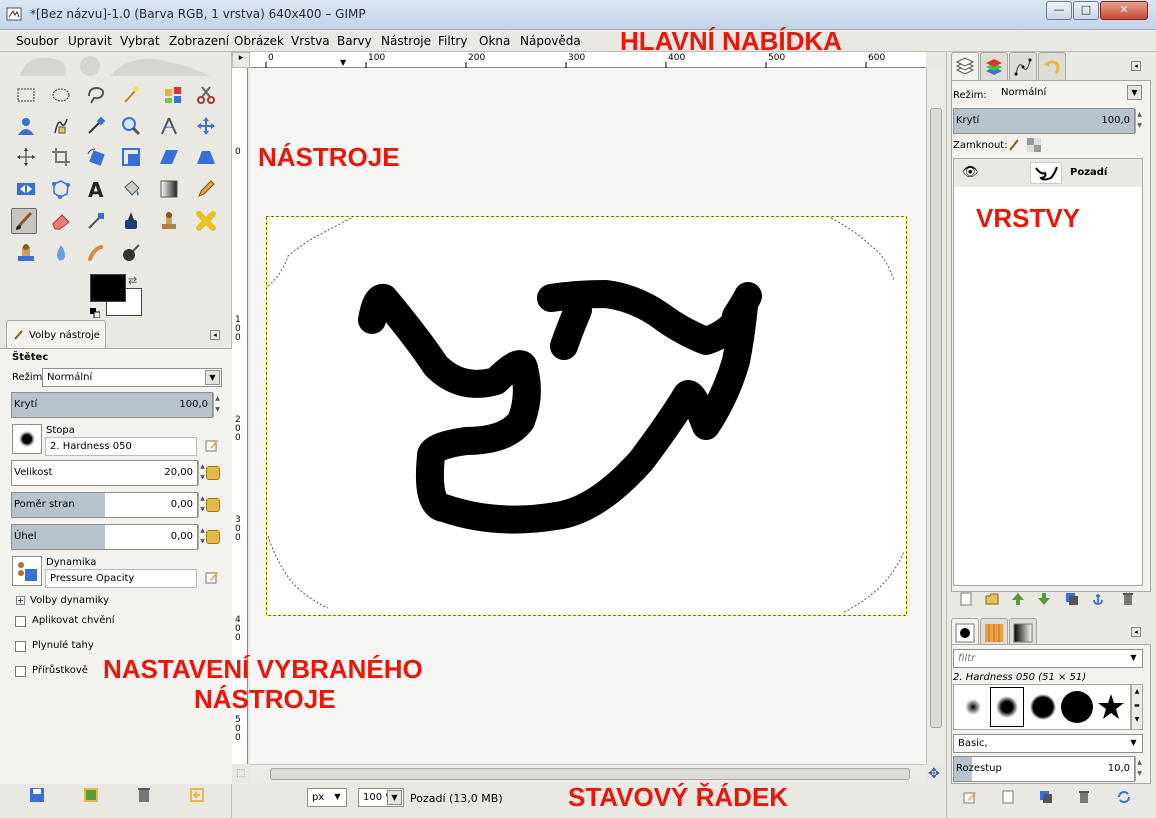 This screenshot has height=818, width=1156. Describe the element at coordinates (213, 473) in the screenshot. I see `size-reset-icon` at that location.